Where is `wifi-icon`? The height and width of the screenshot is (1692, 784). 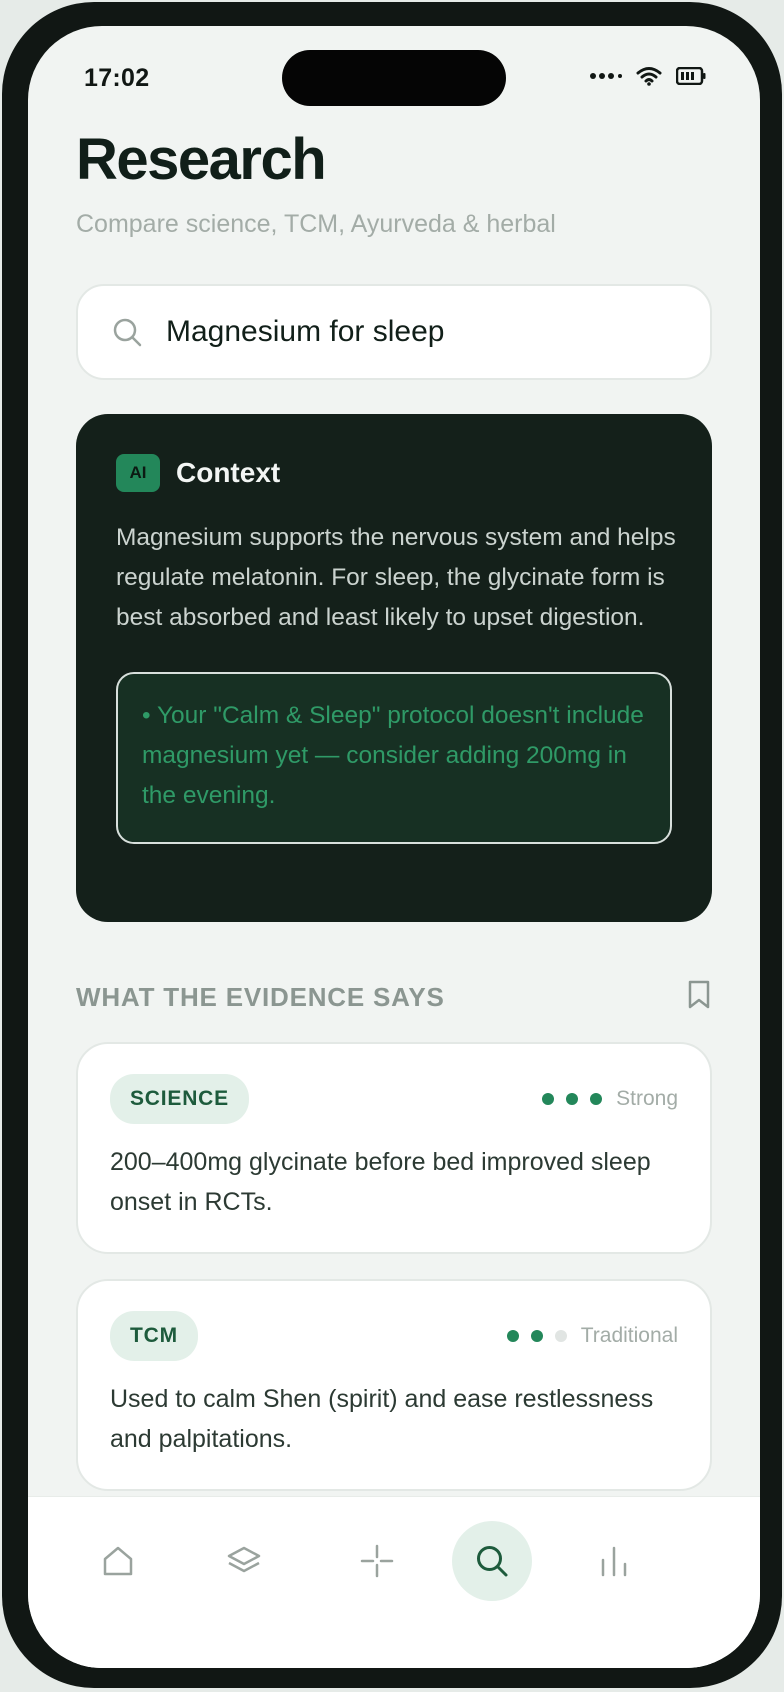
wifi-icon is located at coordinates (649, 76).